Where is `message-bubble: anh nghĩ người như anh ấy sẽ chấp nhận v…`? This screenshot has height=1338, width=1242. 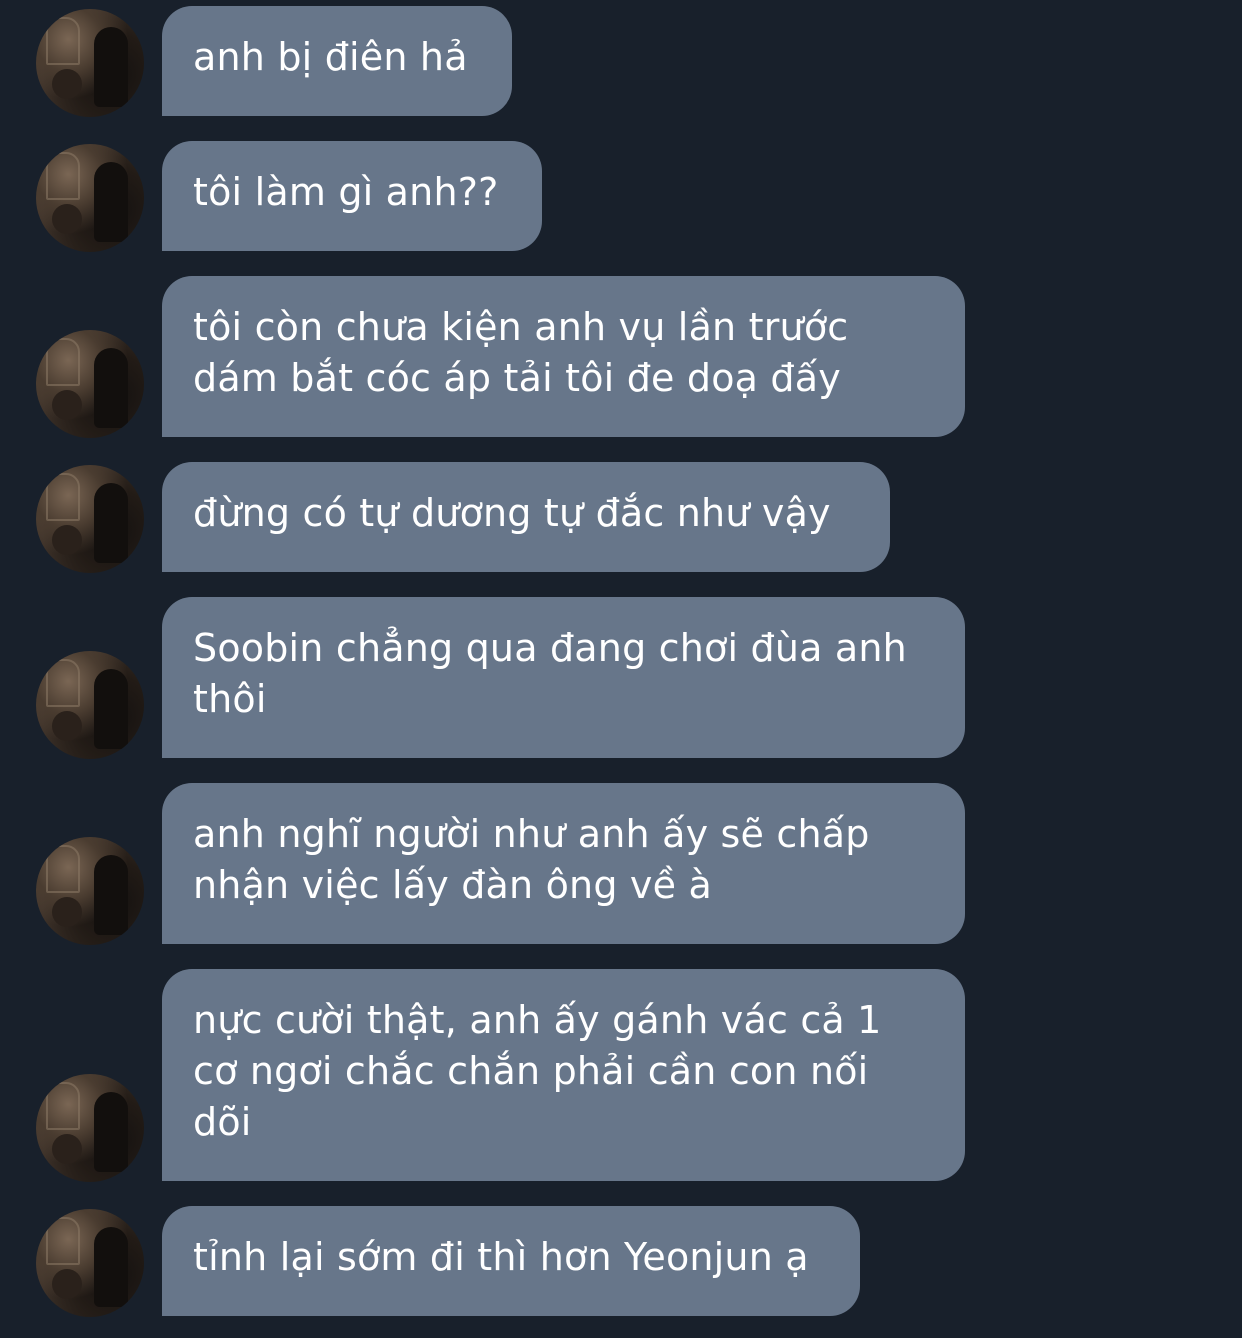 message-bubble: anh nghĩ người như anh ấy sẽ chấp nhận v… is located at coordinates (563, 863).